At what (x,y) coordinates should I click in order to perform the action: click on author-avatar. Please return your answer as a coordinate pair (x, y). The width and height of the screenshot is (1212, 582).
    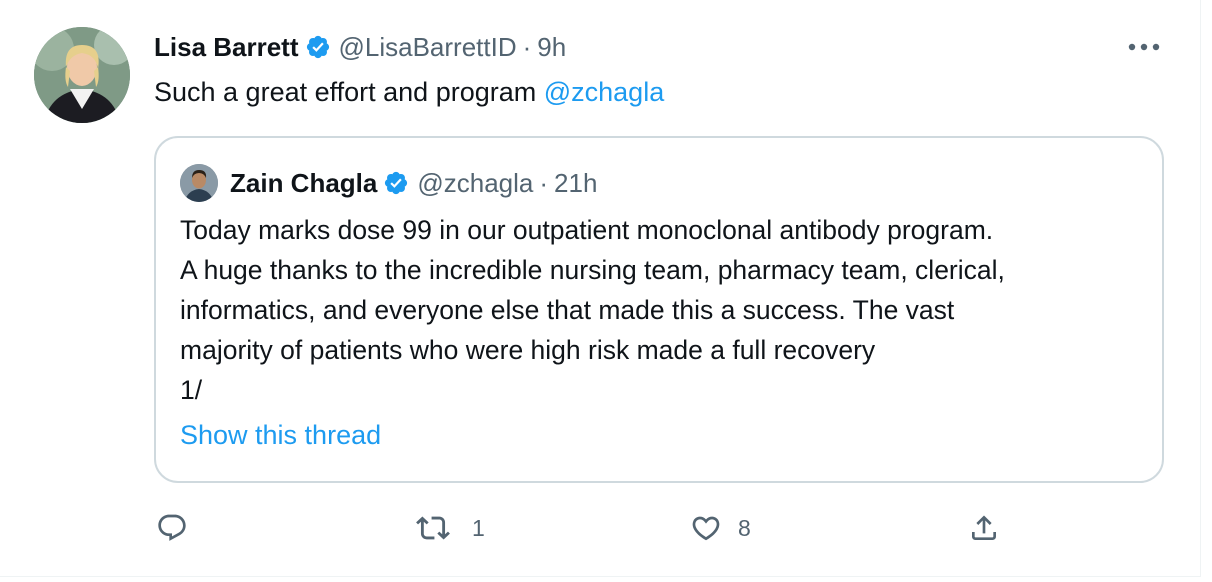
    Looking at the image, I should click on (82, 75).